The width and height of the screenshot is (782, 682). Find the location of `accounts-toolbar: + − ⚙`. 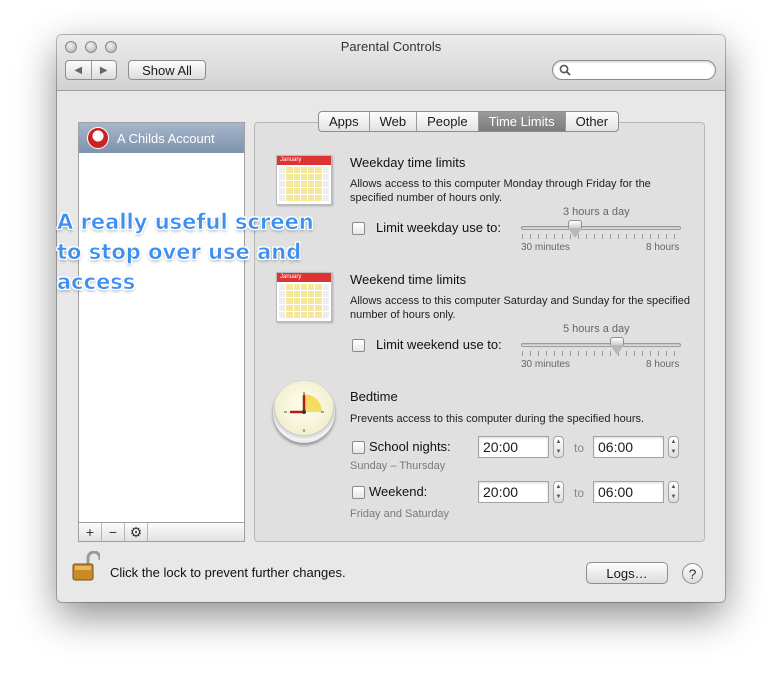

accounts-toolbar: + − ⚙ is located at coordinates (161, 532).